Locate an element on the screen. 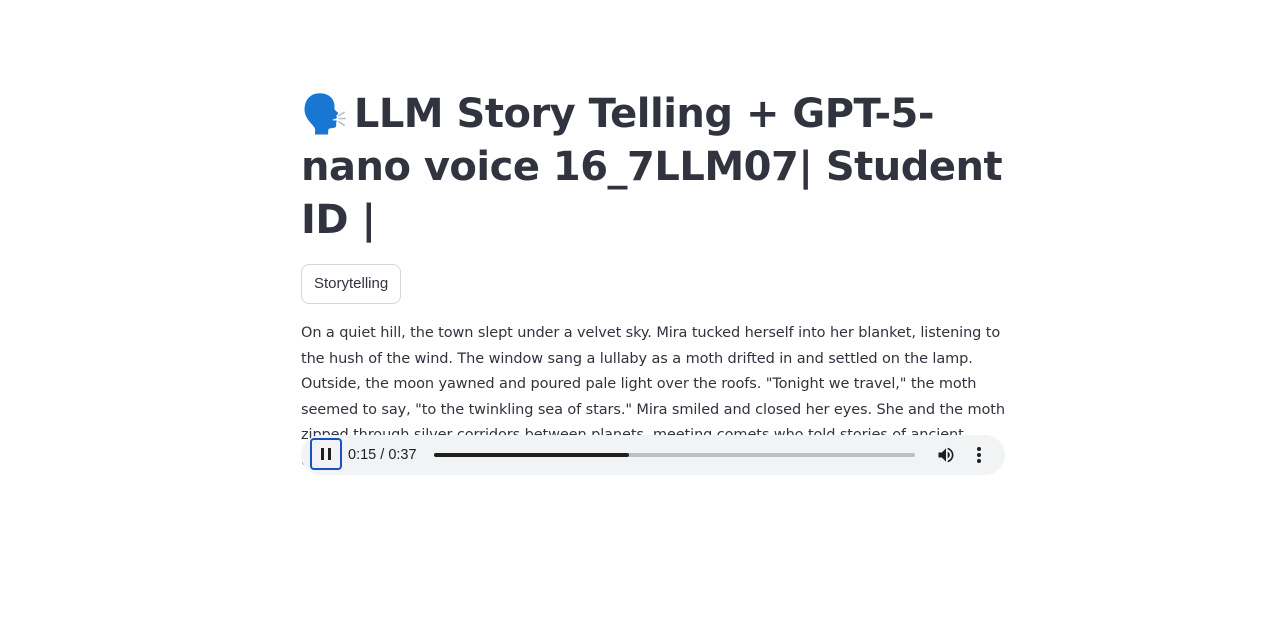  storytelling-button: Storytelling is located at coordinates (351, 284).